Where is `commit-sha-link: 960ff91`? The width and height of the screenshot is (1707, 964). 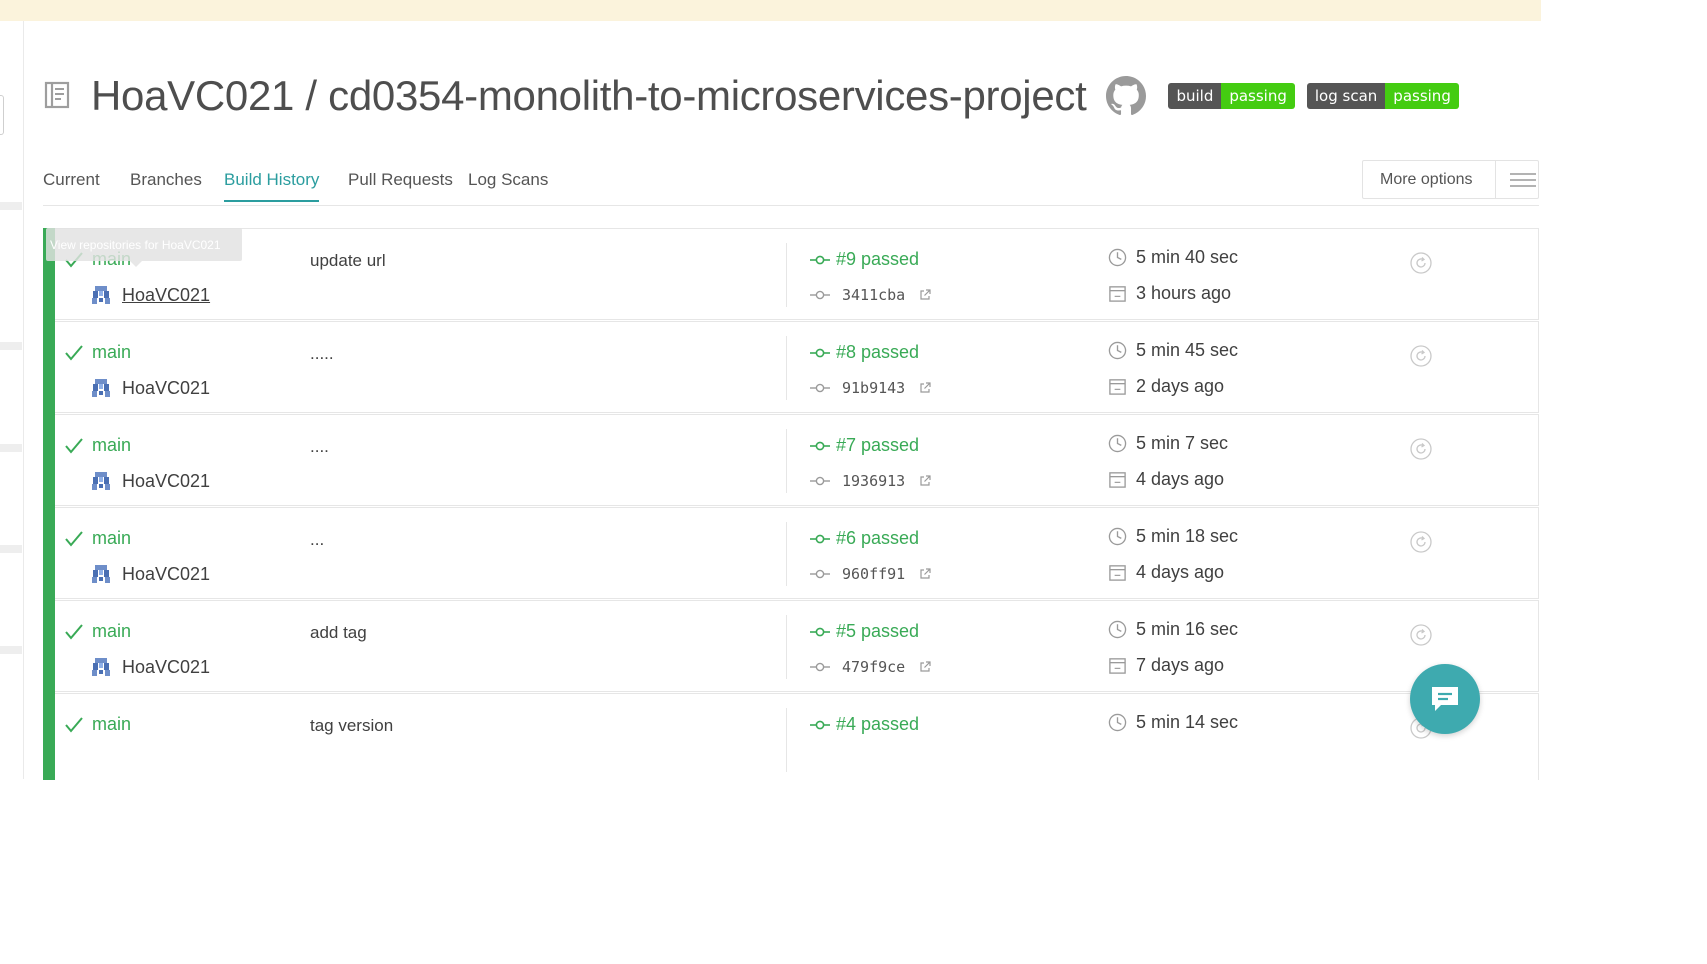
commit-sha-link: 960ff91 is located at coordinates (870, 574).